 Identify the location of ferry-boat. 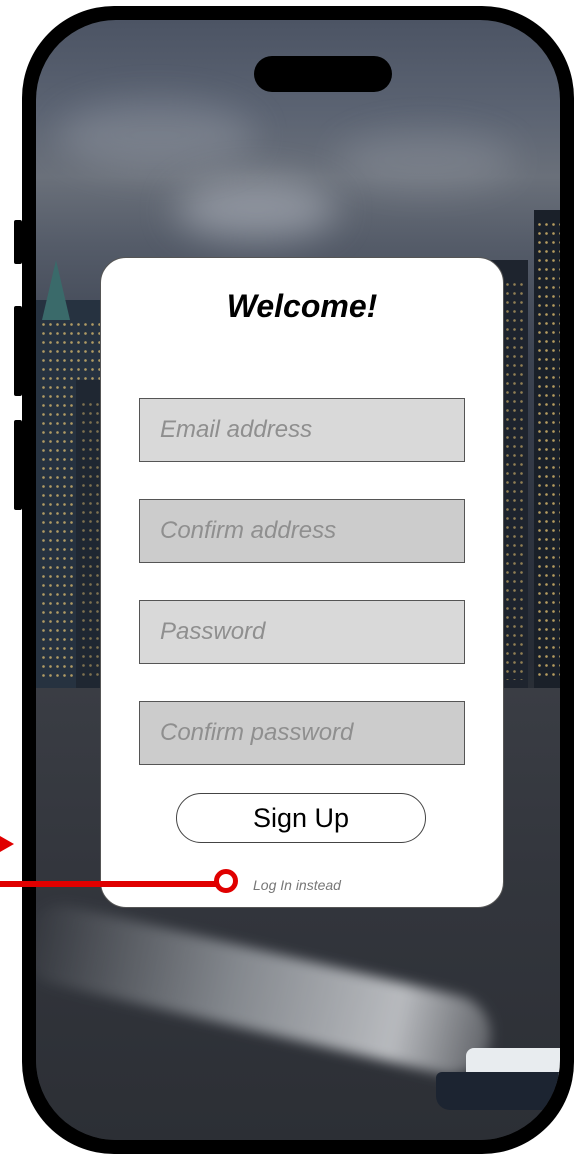
(498, 1070).